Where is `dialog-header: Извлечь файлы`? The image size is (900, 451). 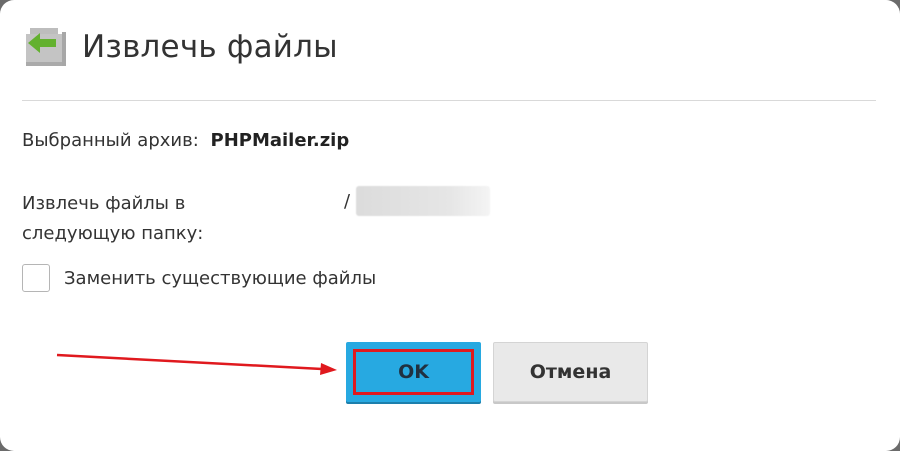 dialog-header: Извлечь файлы is located at coordinates (180, 47).